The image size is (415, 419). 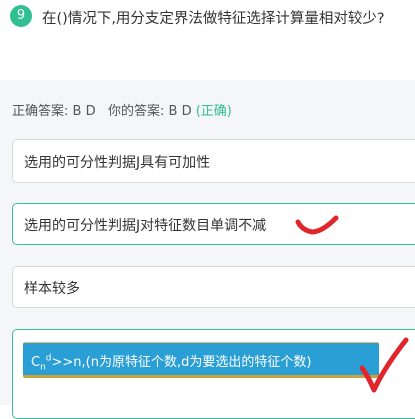 What do you see at coordinates (181, 362) in the screenshot?
I see `formula-rest: >>n,(n为原特征个数,d为要选出的特征个数)` at bounding box center [181, 362].